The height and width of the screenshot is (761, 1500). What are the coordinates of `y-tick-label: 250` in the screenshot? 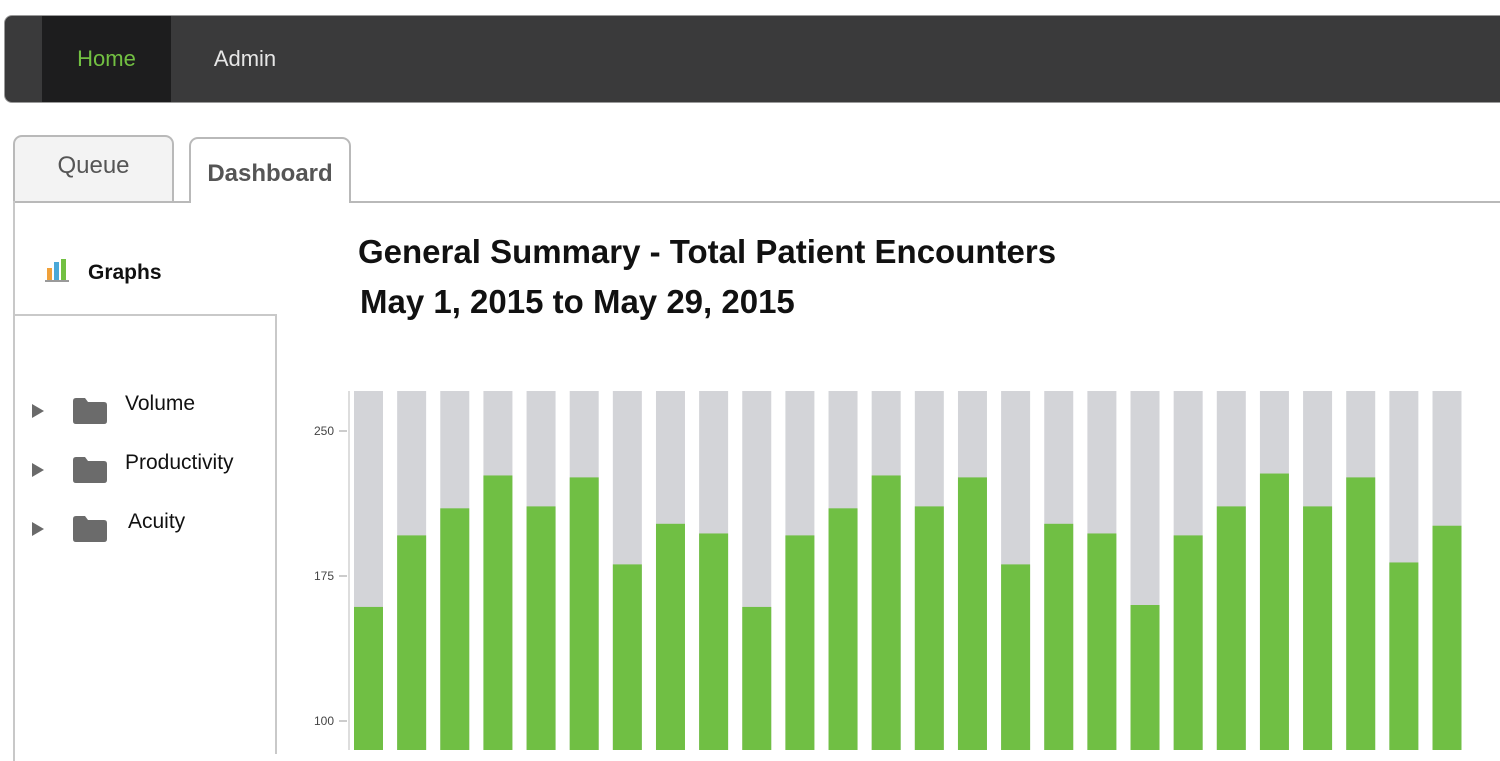 It's located at (324, 431).